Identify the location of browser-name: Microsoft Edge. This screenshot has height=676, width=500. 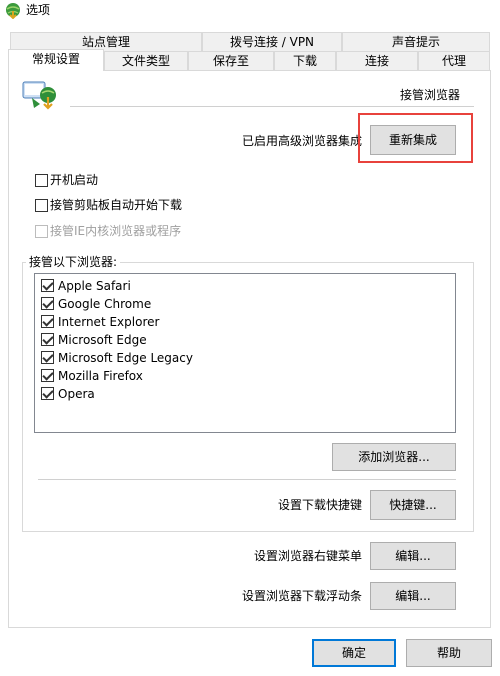
(102, 340).